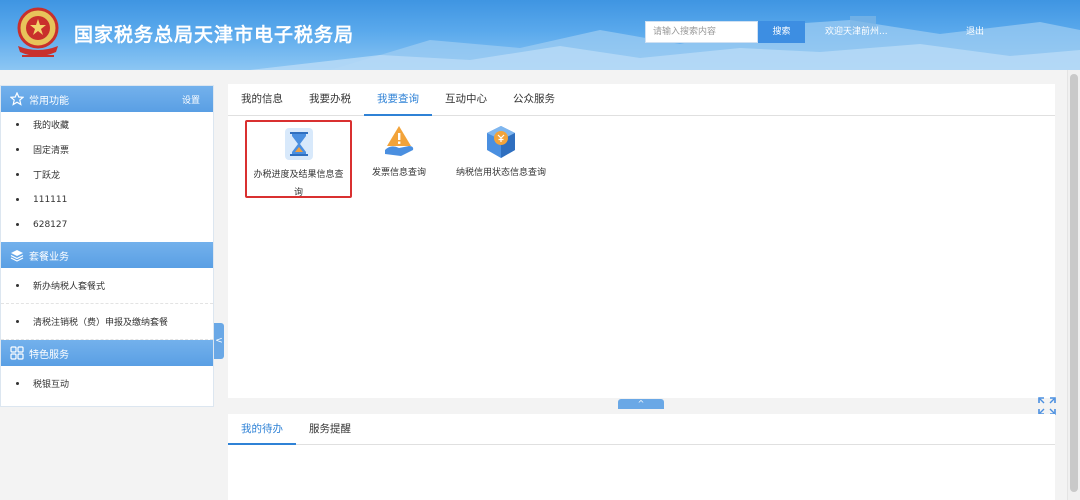 The image size is (1080, 500). What do you see at coordinates (107, 174) in the screenshot?
I see `sidebar-item: 丁跃龙` at bounding box center [107, 174].